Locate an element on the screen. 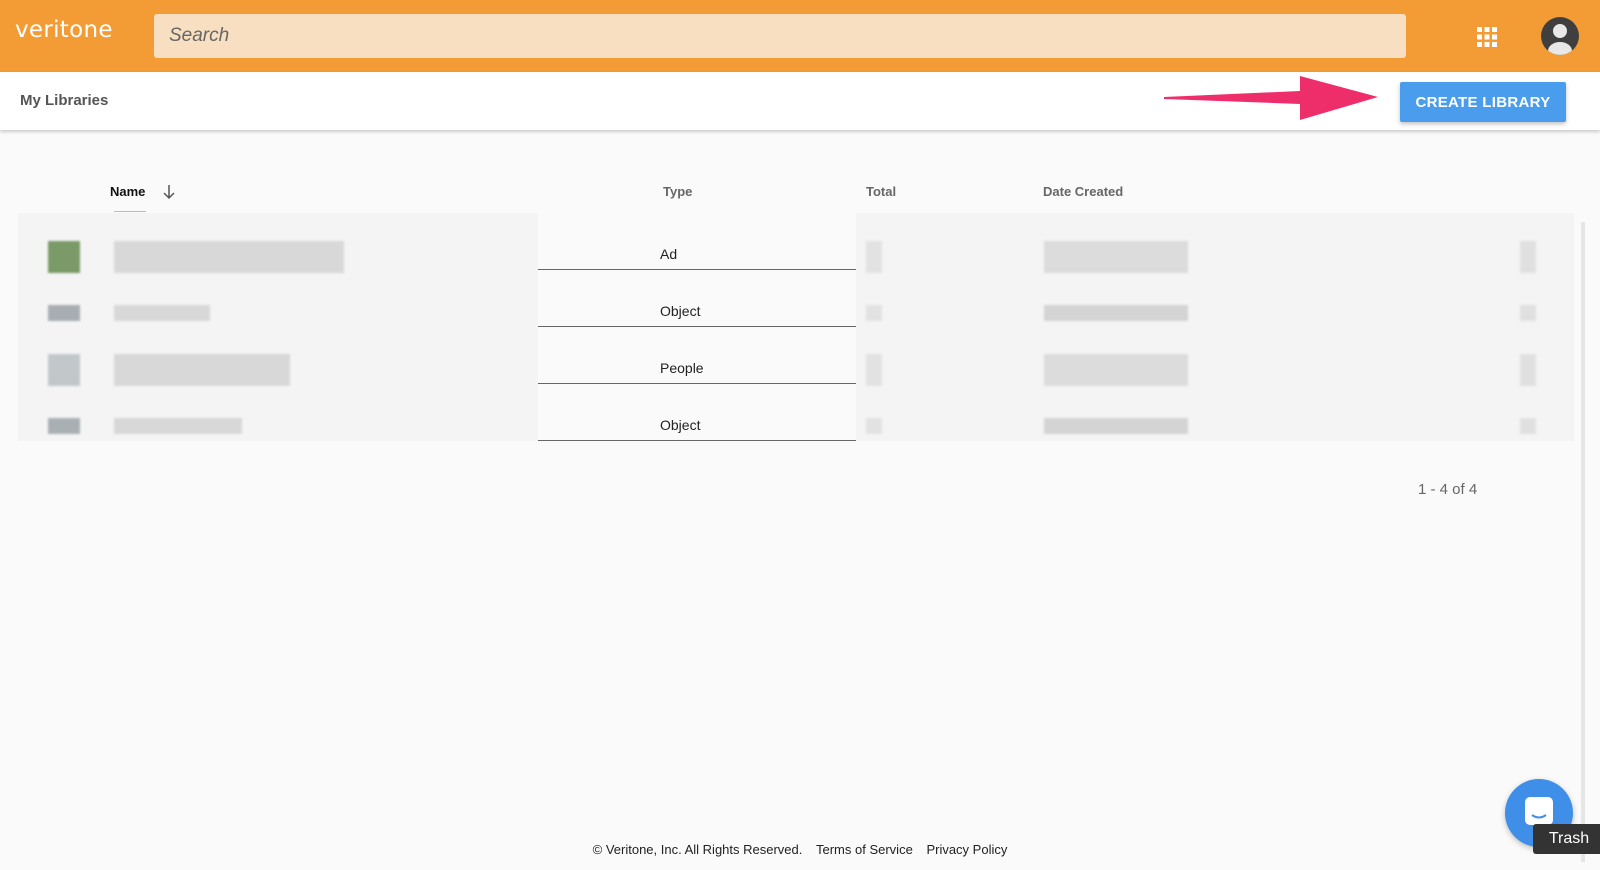 Image resolution: width=1600 pixels, height=870 pixels. sort-underline is located at coordinates (130, 211).